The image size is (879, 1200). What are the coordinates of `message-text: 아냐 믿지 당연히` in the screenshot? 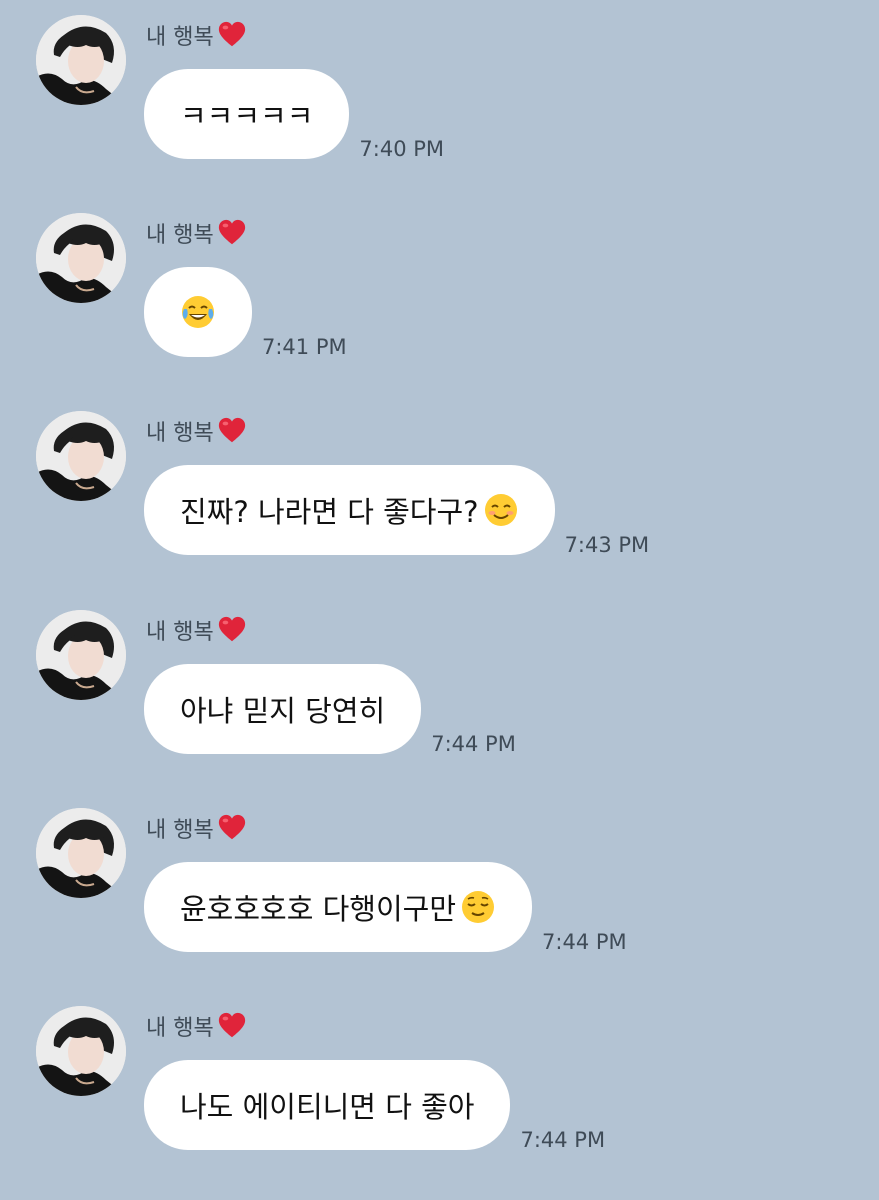 It's located at (283, 711).